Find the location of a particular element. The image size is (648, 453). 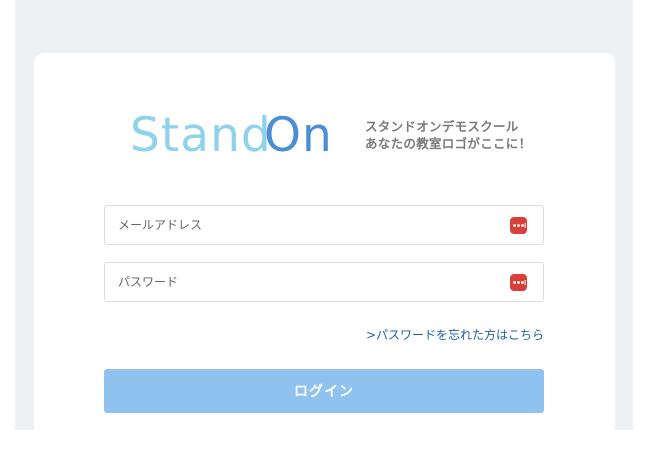

email-field-container is located at coordinates (324, 225).